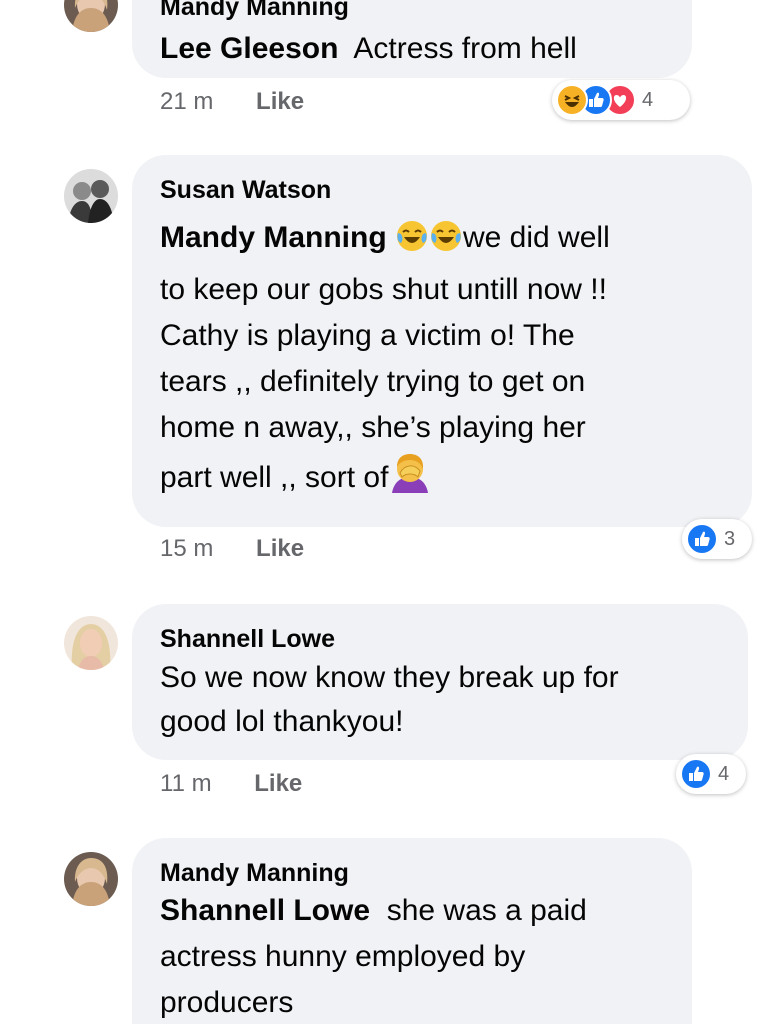  Describe the element at coordinates (278, 783) in the screenshot. I see `comment-3-like-button: Like` at that location.